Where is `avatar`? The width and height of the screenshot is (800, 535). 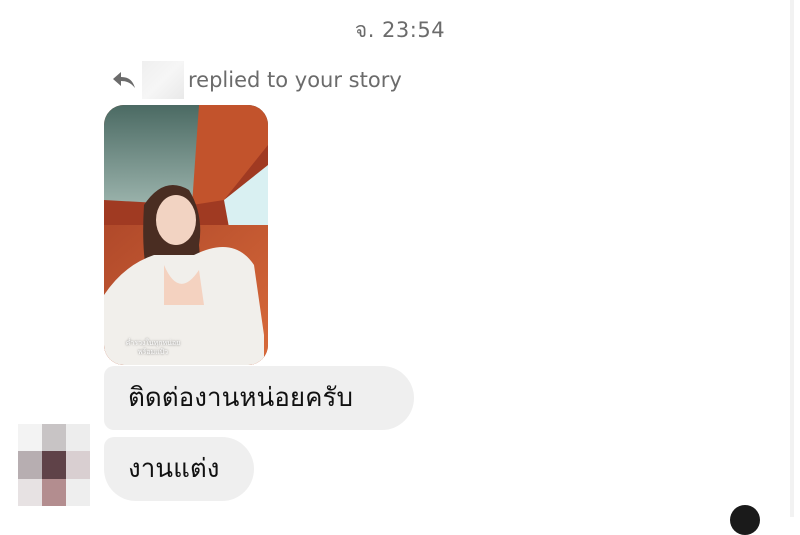 avatar is located at coordinates (54, 465).